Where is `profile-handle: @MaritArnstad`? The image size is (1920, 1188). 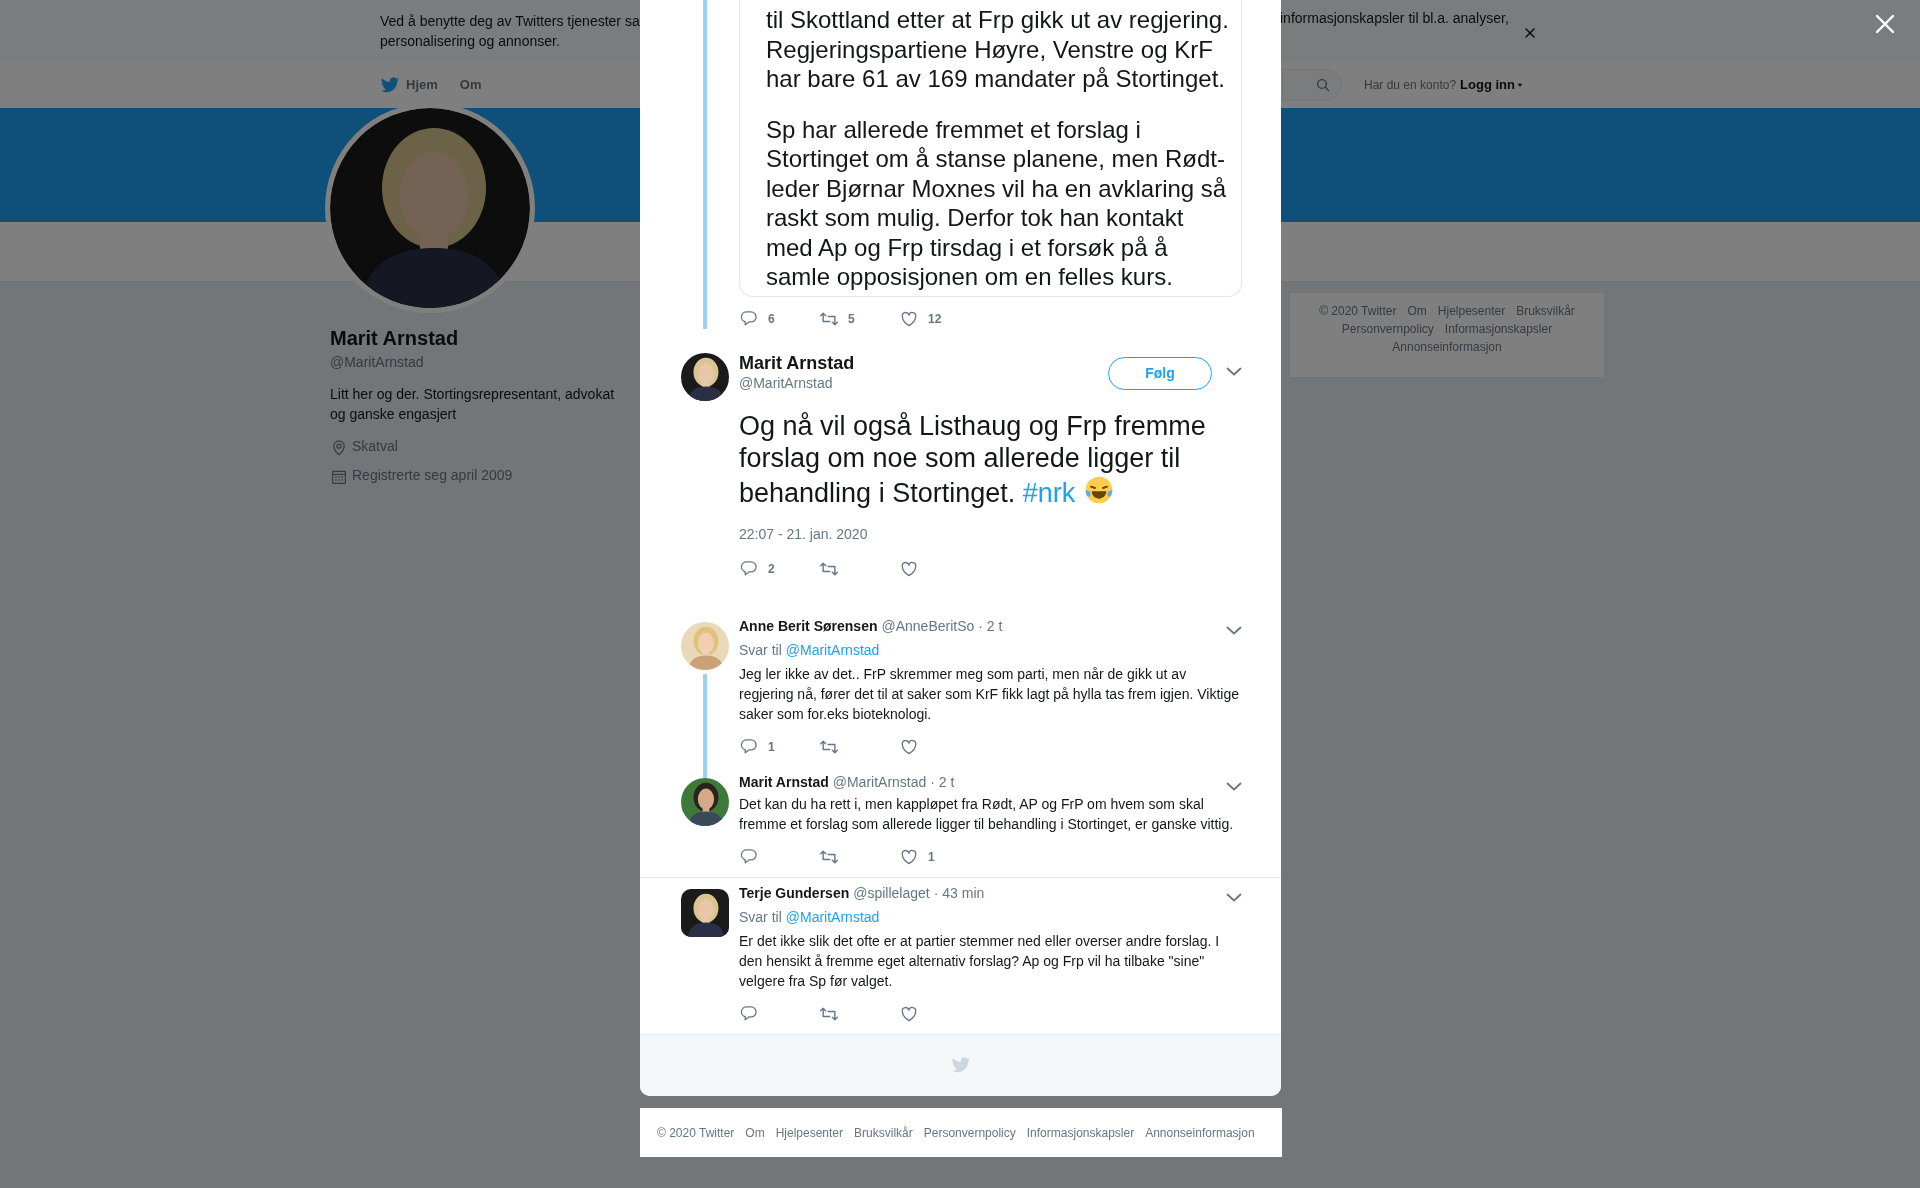
profile-handle: @MaritArnstad is located at coordinates (377, 362).